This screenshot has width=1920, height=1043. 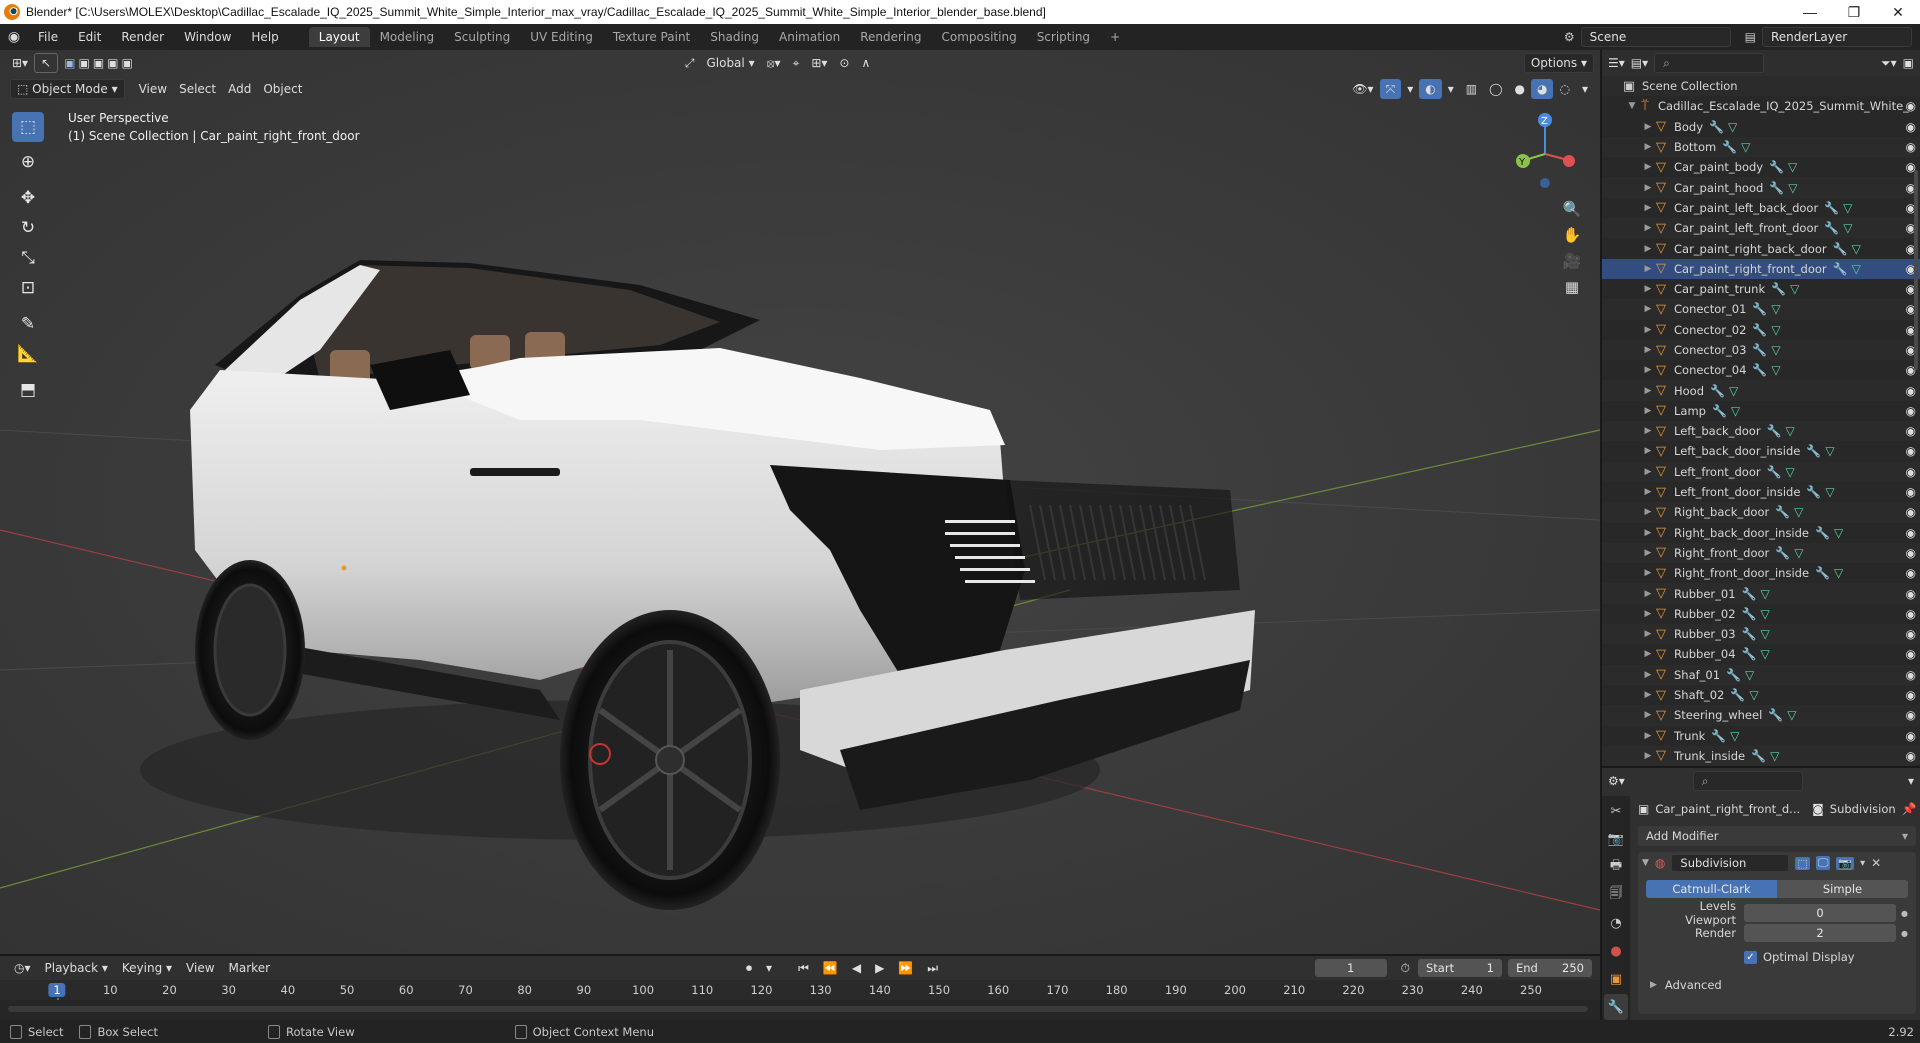 What do you see at coordinates (1520, 89) in the screenshot?
I see `shading-solid-icon: ●` at bounding box center [1520, 89].